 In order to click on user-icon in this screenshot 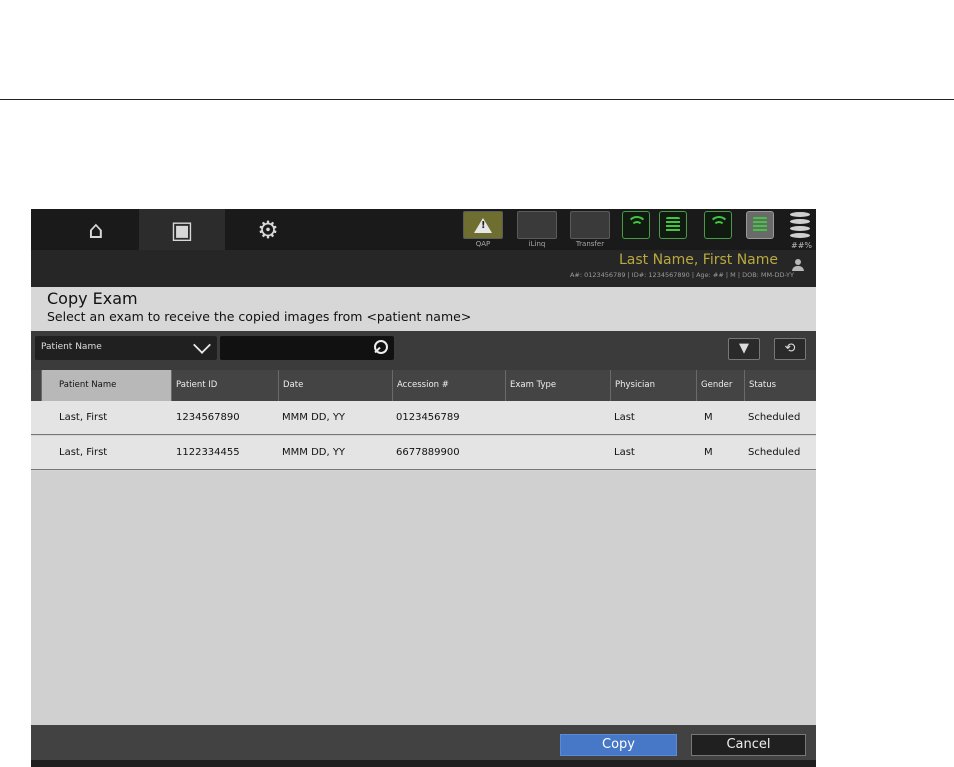, I will do `click(798, 266)`.